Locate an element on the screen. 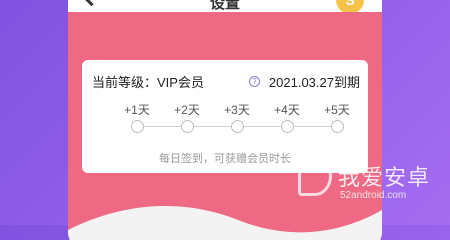 The width and height of the screenshot is (450, 240). top-bar: 设置 S is located at coordinates (225, 7).